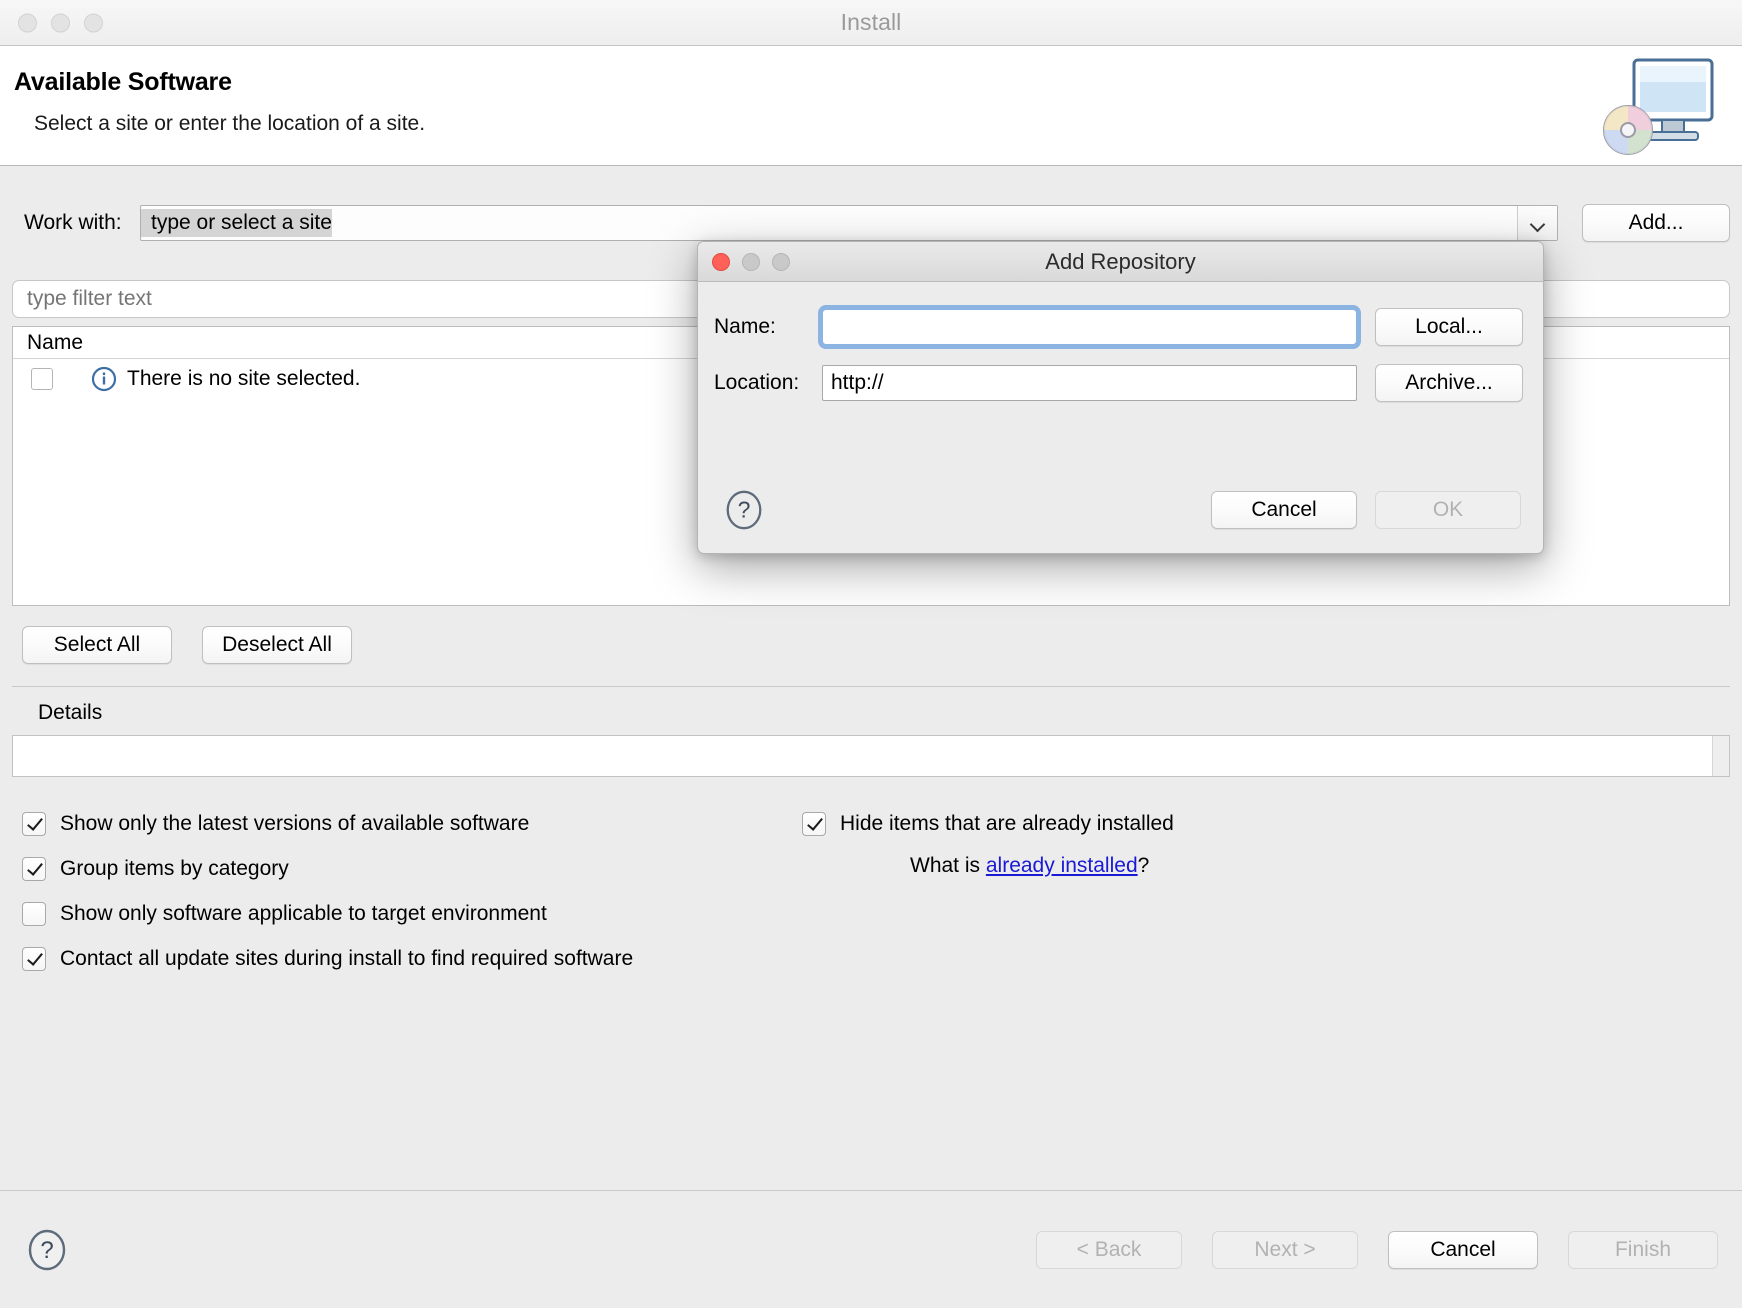 Image resolution: width=1742 pixels, height=1308 pixels. I want to click on cancel-button: Cancel, so click(1463, 1249).